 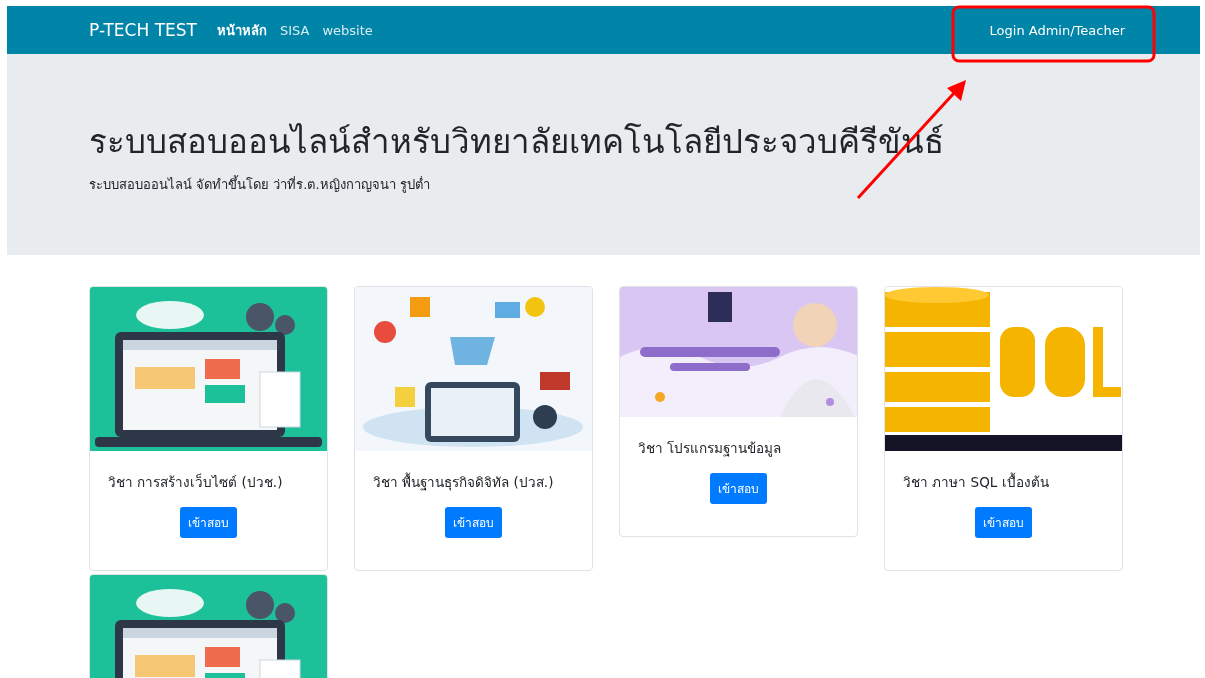 I want to click on course-title: วิชา ภาษา SQL เบื้องต้น, so click(x=976, y=481).